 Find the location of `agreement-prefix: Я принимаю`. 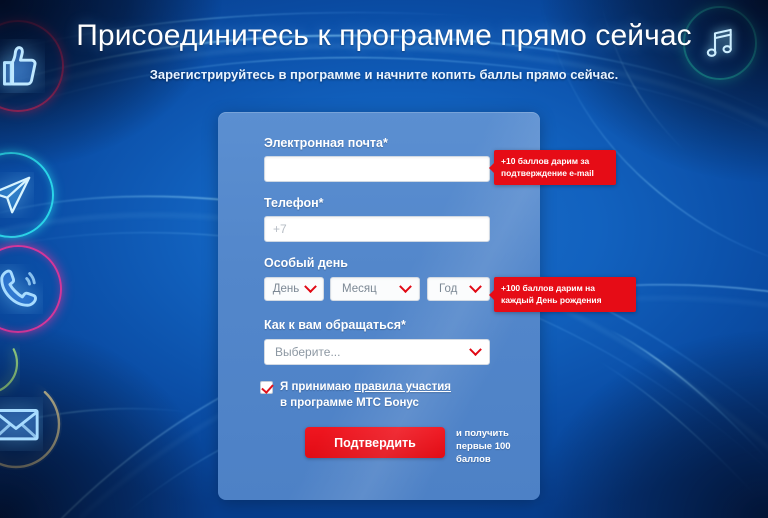

agreement-prefix: Я принимаю is located at coordinates (317, 387).